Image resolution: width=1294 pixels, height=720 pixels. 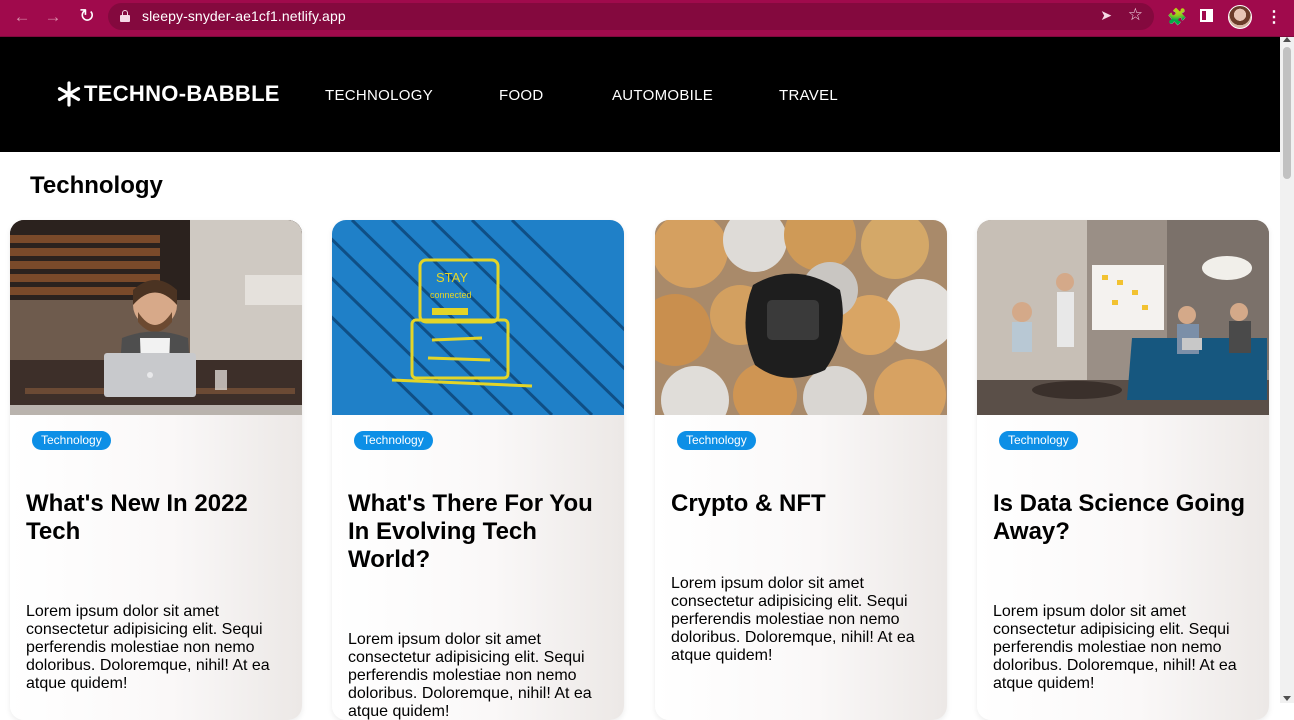 I want to click on nav-travel: TRAVEL, so click(x=808, y=95).